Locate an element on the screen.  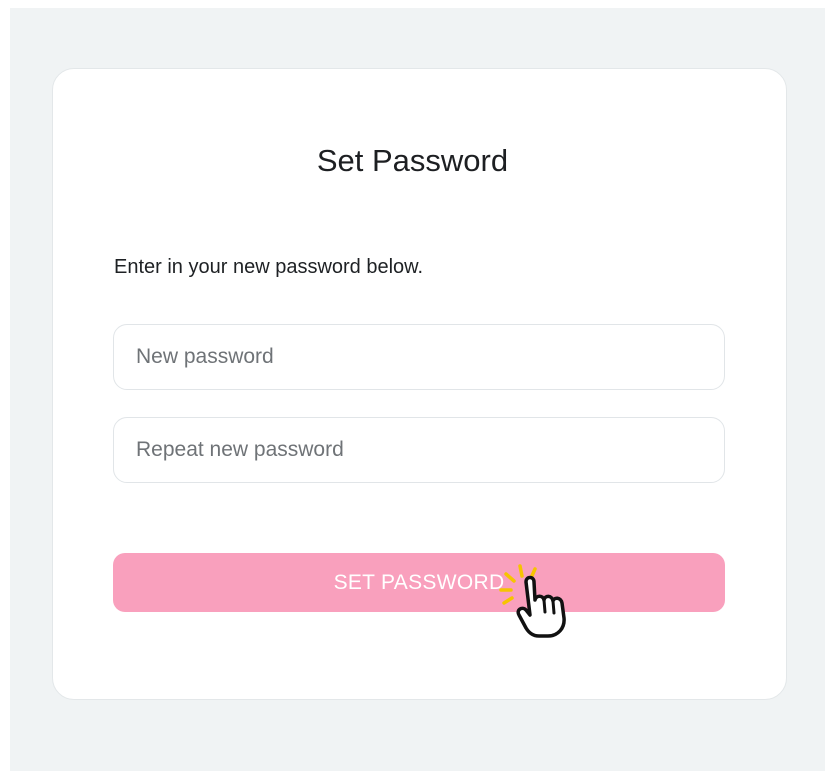
repeat-password-input is located at coordinates (419, 450).